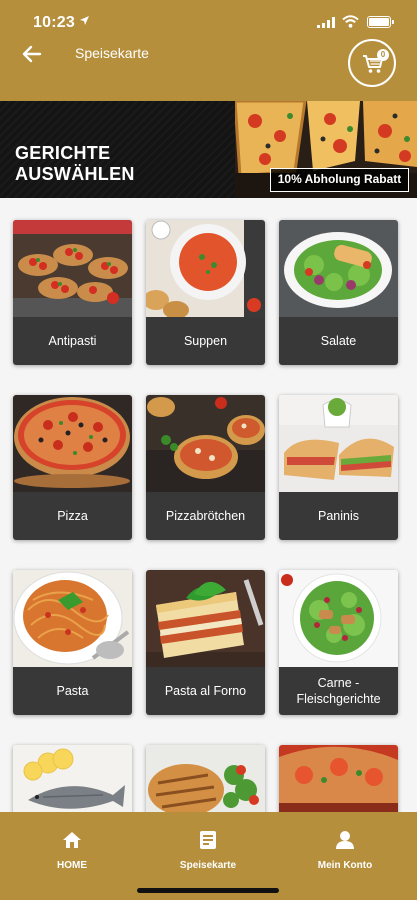  I want to click on lasagna-image, so click(205, 618).